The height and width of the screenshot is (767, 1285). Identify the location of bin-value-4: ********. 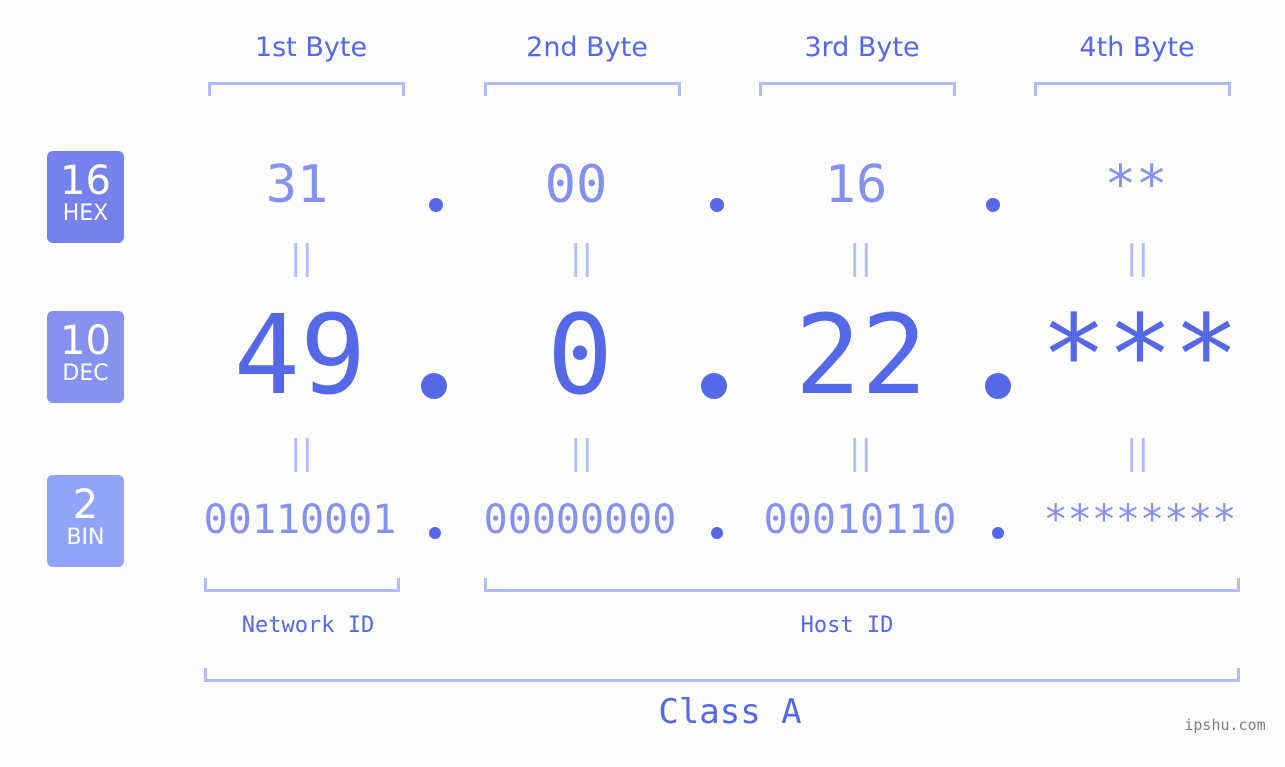
(1140, 520).